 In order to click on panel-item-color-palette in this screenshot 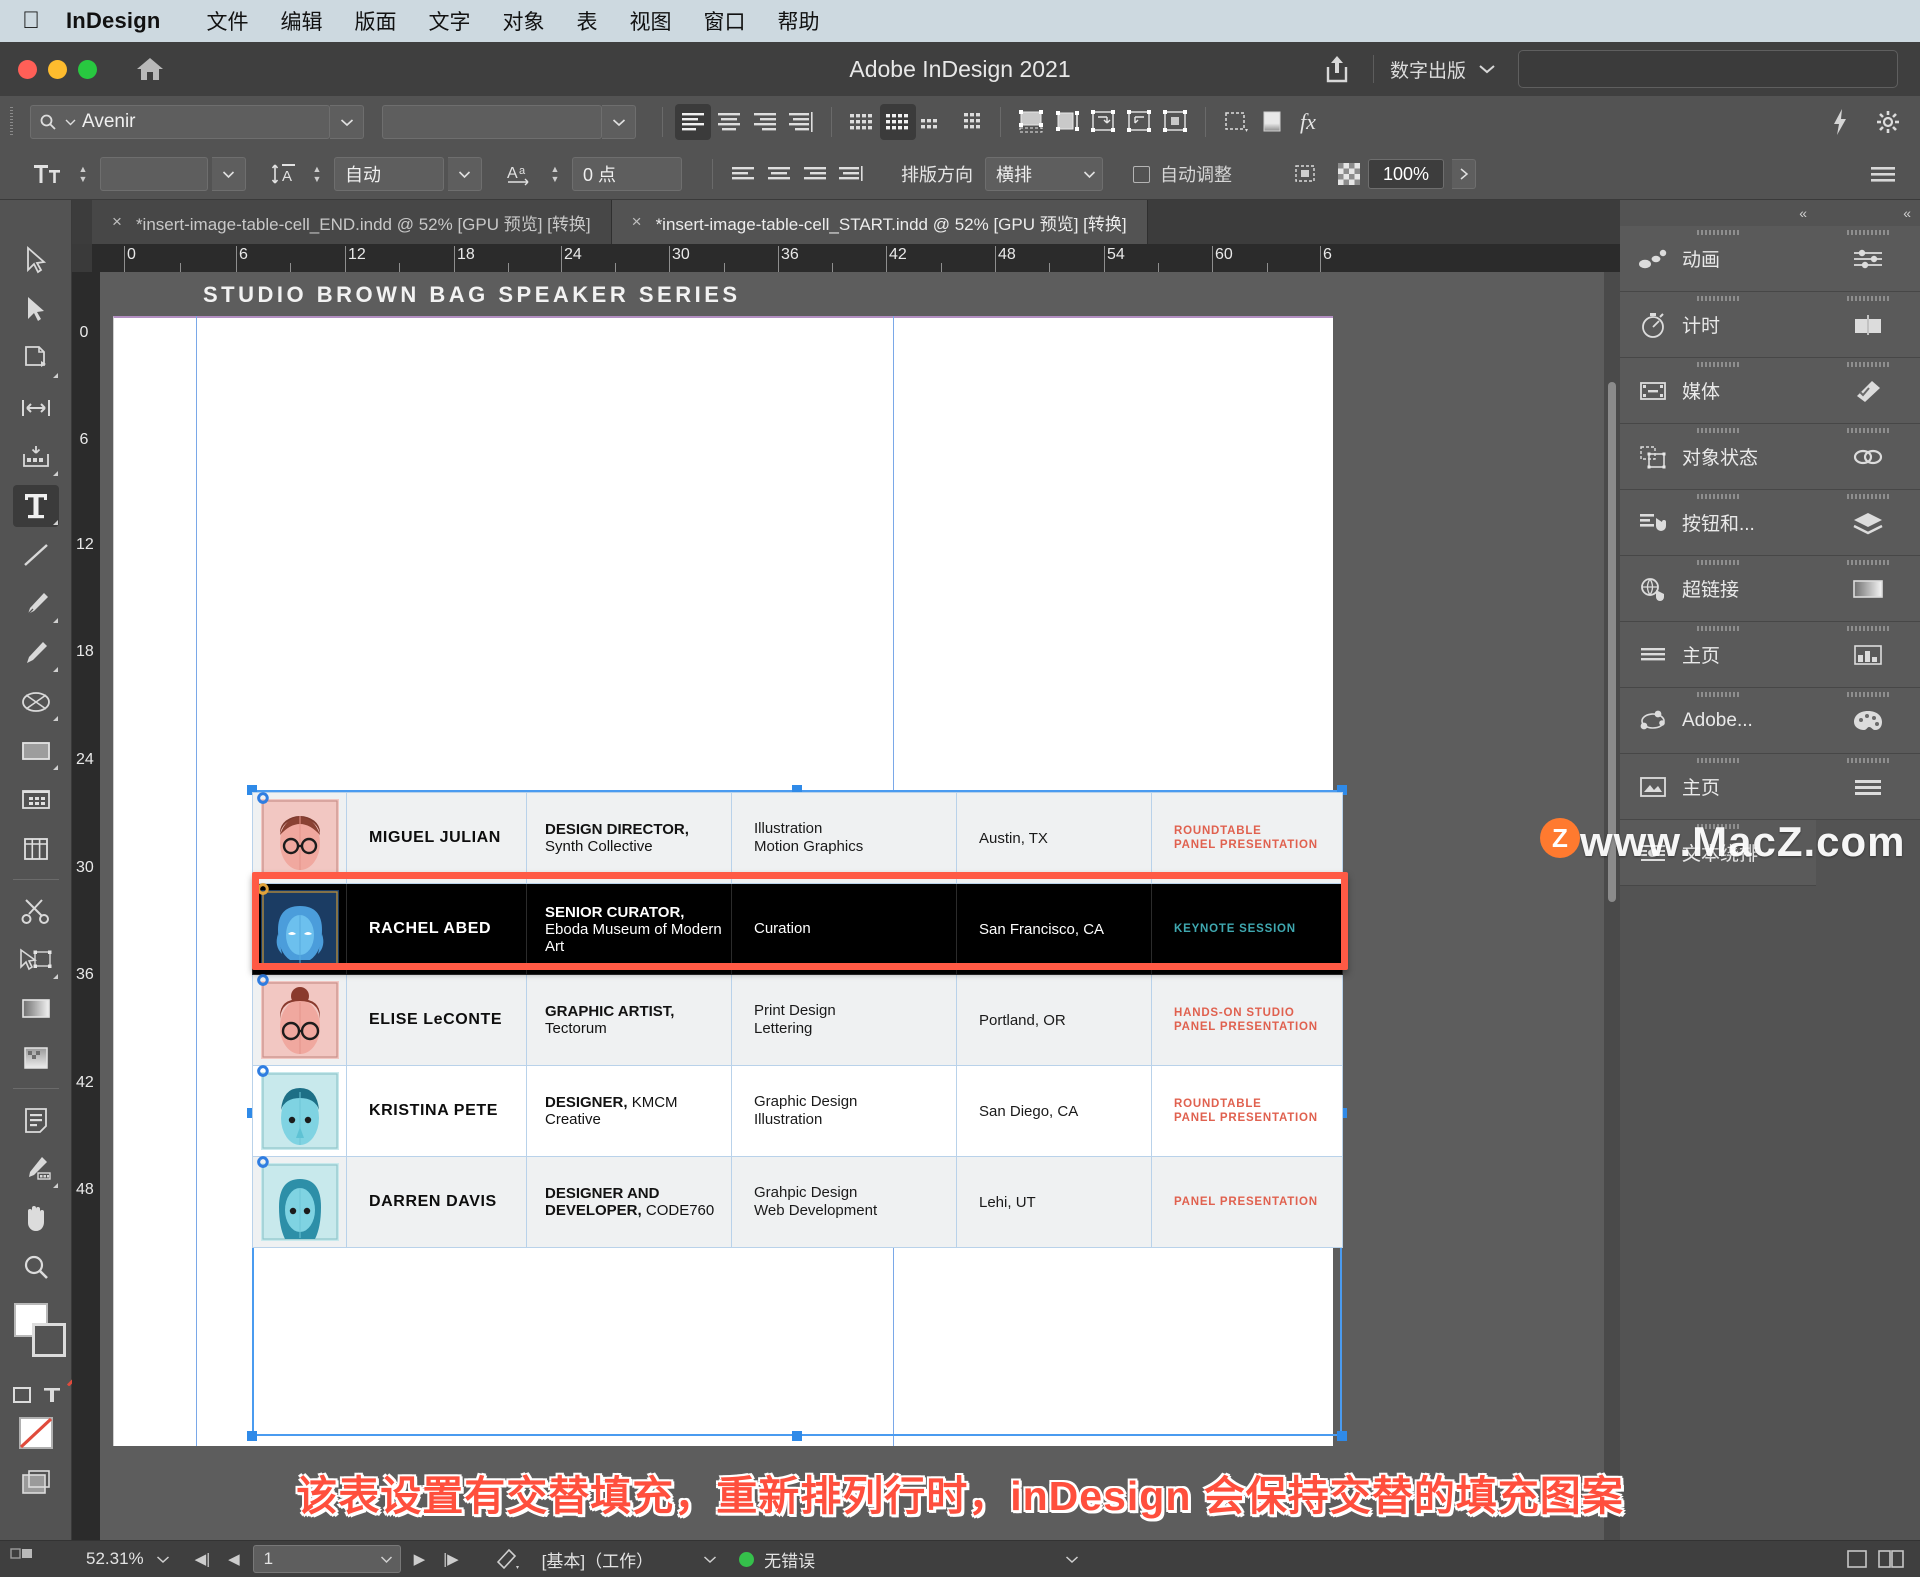, I will do `click(1868, 721)`.